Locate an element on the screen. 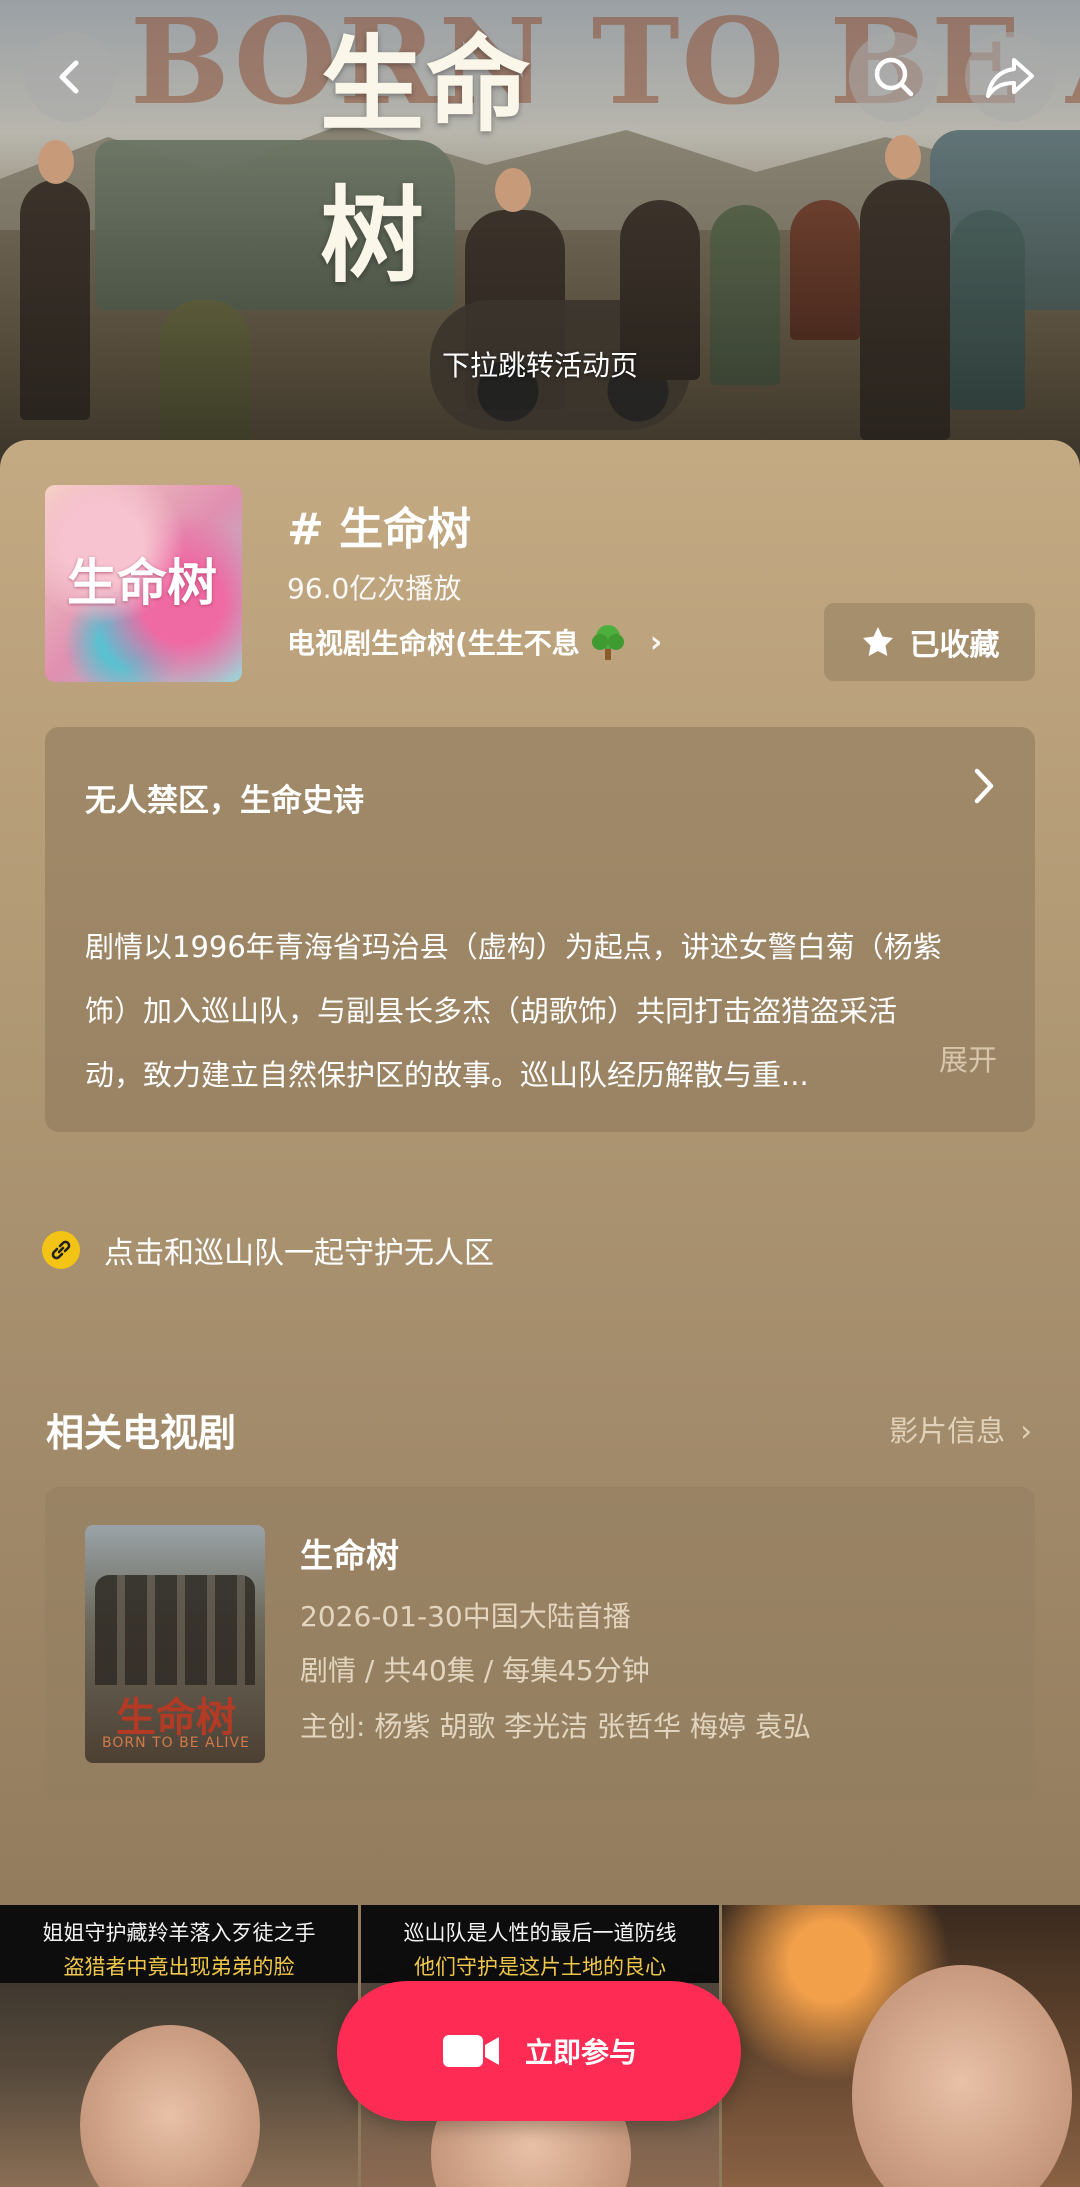 Image resolution: width=1080 pixels, height=2187 pixels. back-button is located at coordinates (70, 77).